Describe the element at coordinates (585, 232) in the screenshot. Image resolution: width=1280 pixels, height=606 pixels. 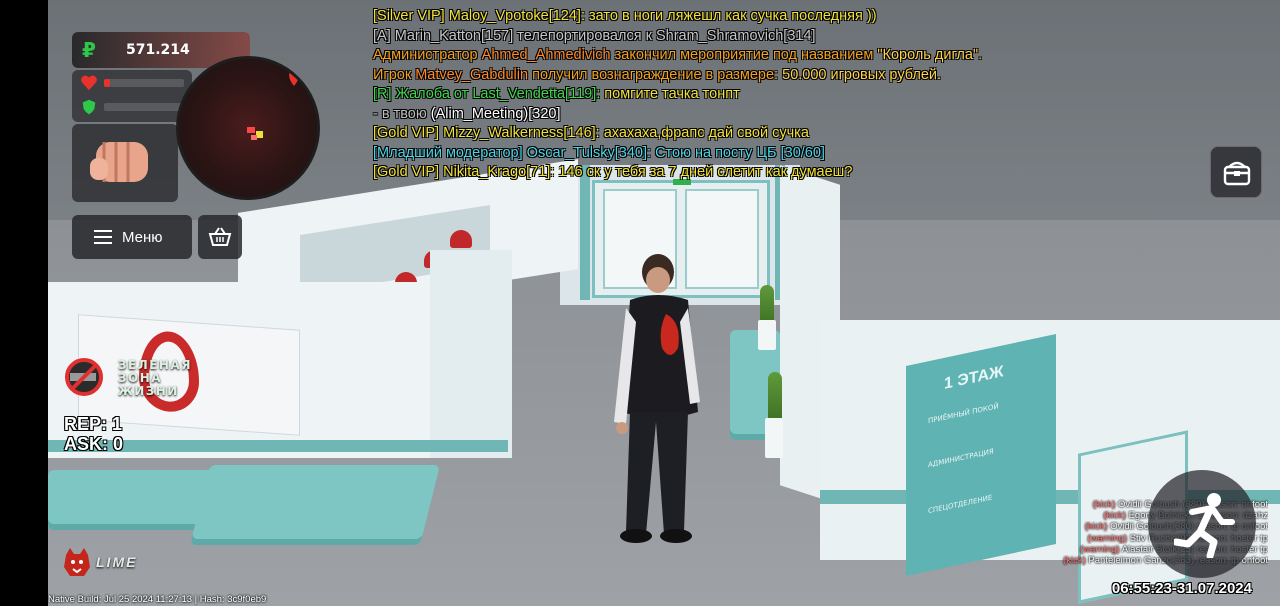
I see `door-frame-left` at that location.